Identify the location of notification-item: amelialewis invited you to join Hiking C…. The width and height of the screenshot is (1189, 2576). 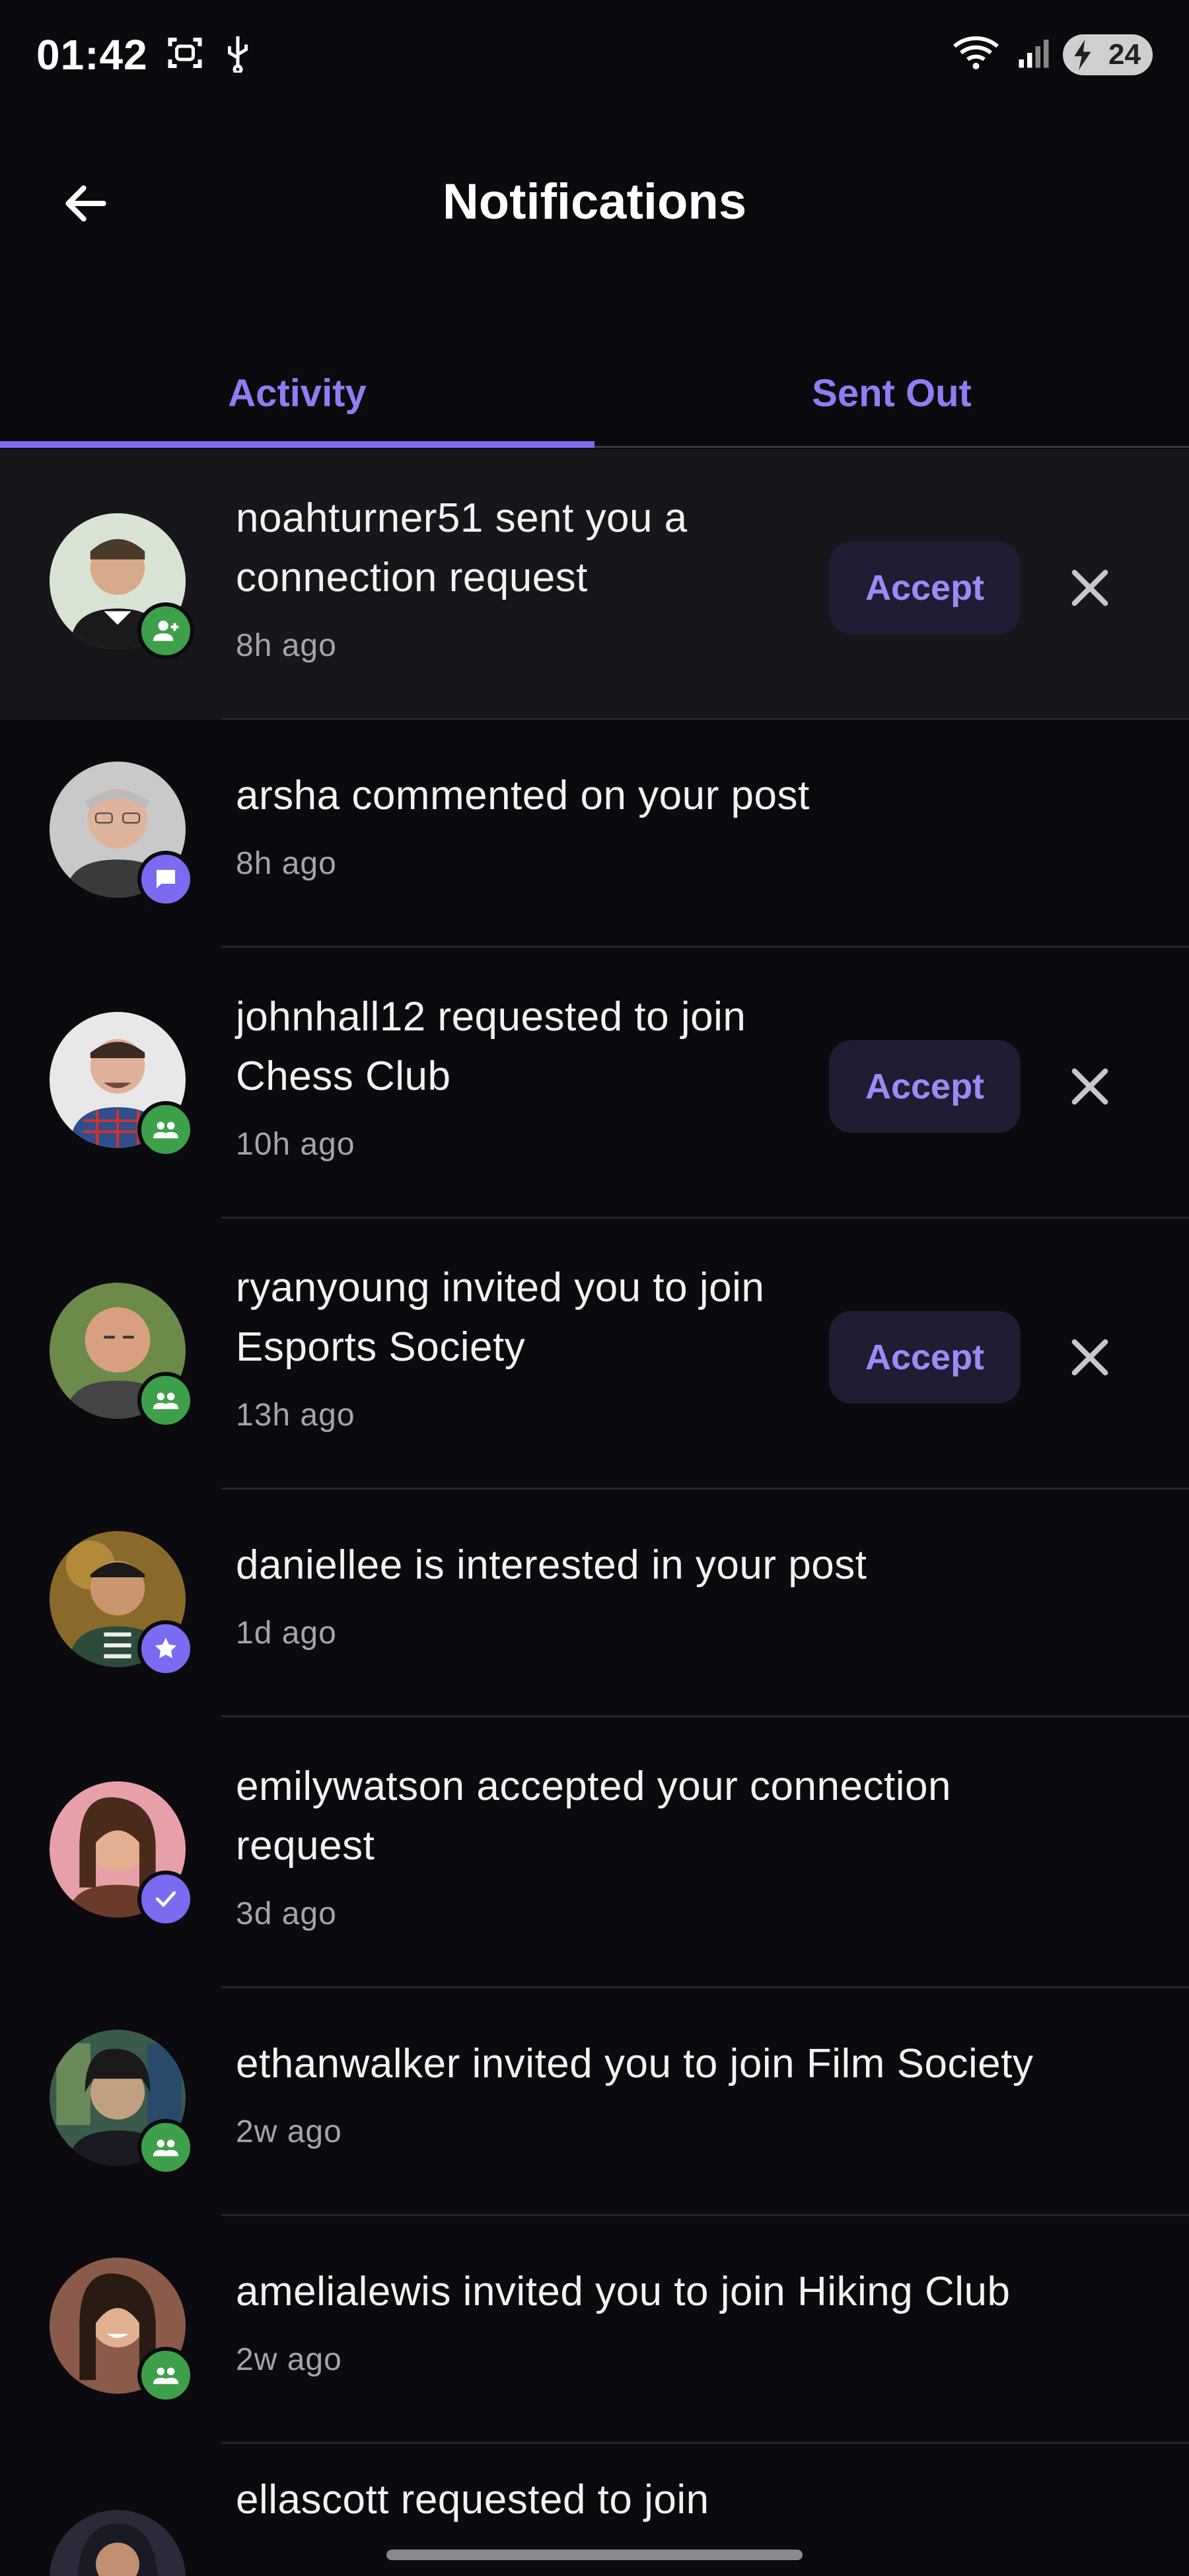
(594, 2330).